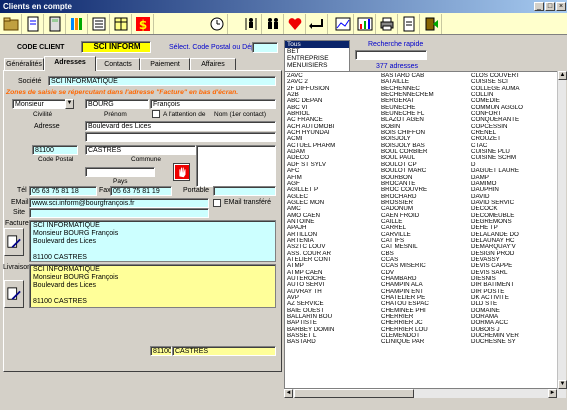 The width and height of the screenshot is (567, 410). Describe the element at coordinates (497, 158) in the screenshot. I see `list-item: CUISINE SCHM` at that location.